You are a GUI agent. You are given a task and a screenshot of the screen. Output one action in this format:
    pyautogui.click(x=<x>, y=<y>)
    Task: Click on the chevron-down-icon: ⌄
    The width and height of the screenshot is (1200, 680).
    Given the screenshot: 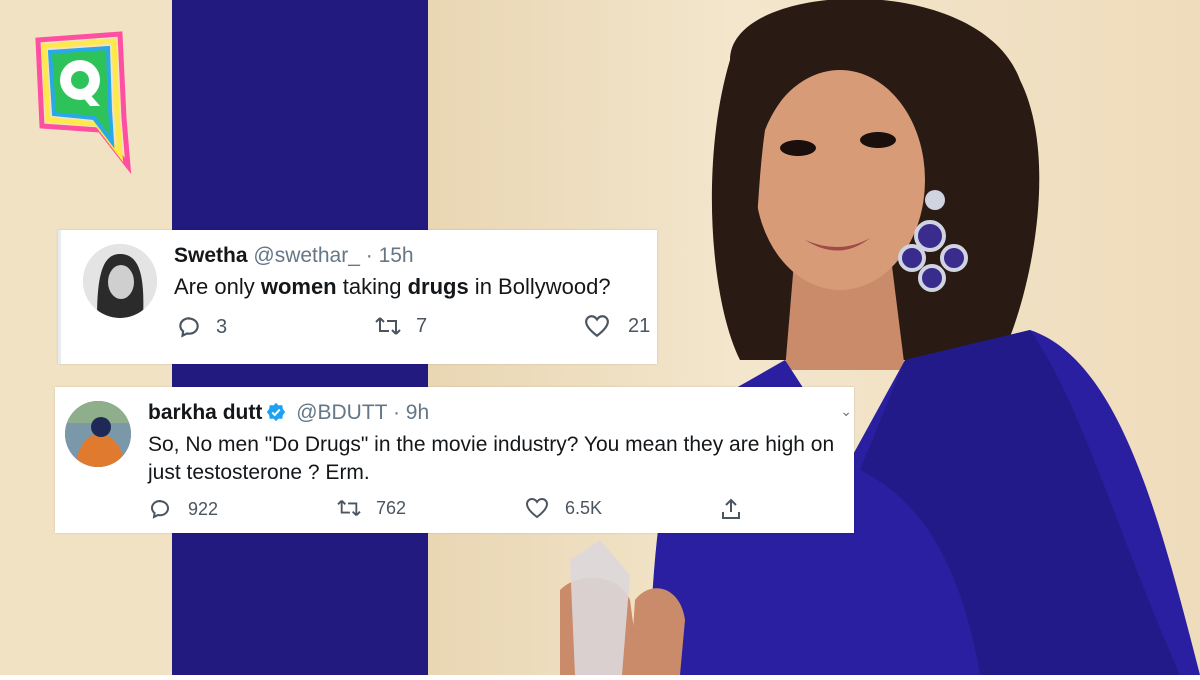 What is the action you would take?
    pyautogui.click(x=846, y=411)
    